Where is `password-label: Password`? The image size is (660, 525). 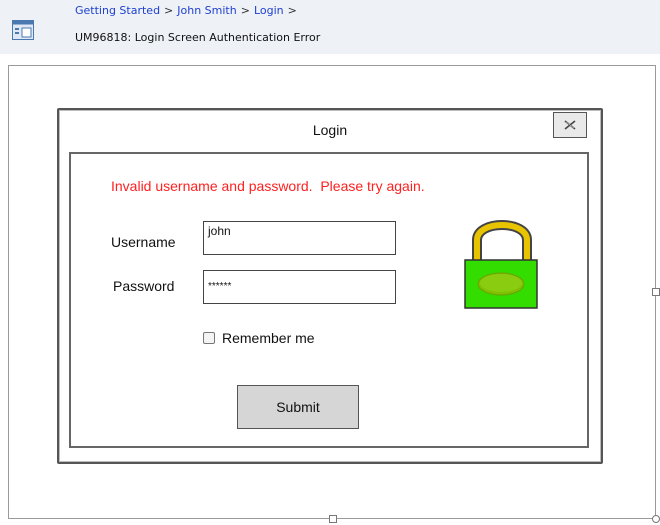 password-label: Password is located at coordinates (144, 286).